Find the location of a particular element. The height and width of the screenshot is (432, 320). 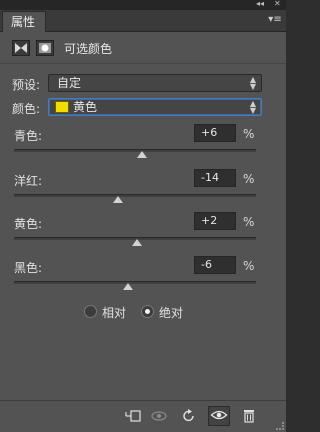

black-label: 黑色: is located at coordinates (28, 268).